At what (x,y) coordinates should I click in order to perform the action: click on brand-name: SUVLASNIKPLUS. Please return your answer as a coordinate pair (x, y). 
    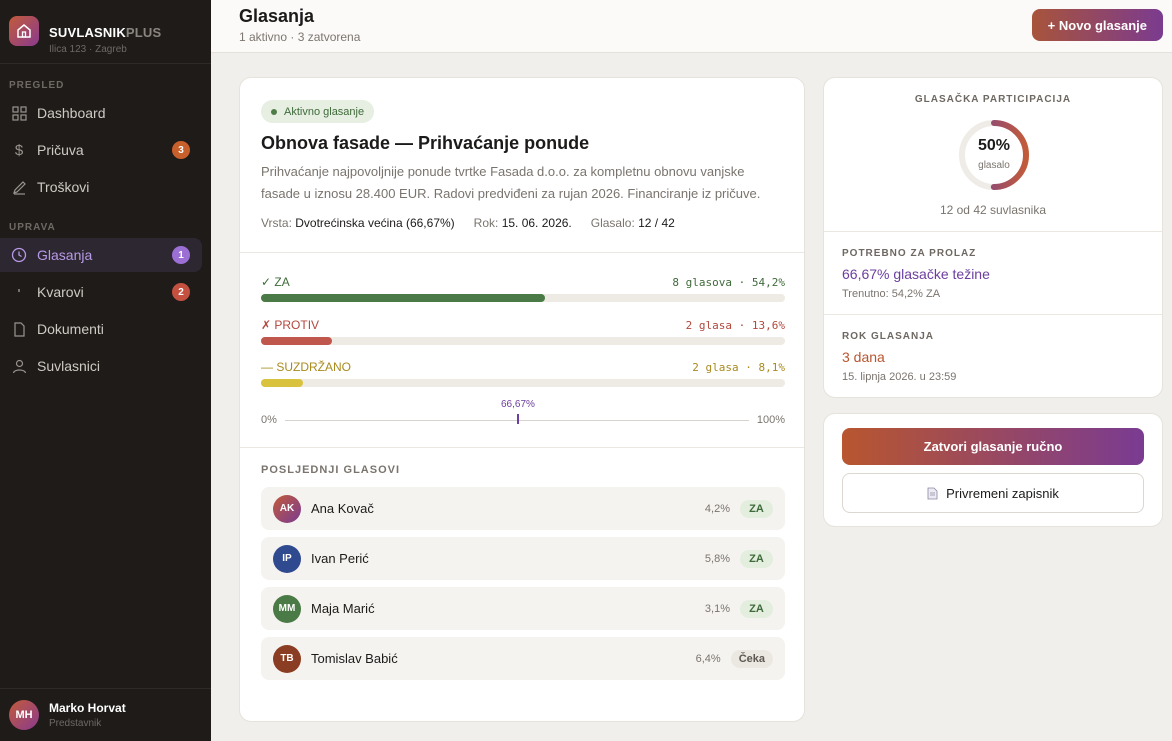
    Looking at the image, I should click on (105, 32).